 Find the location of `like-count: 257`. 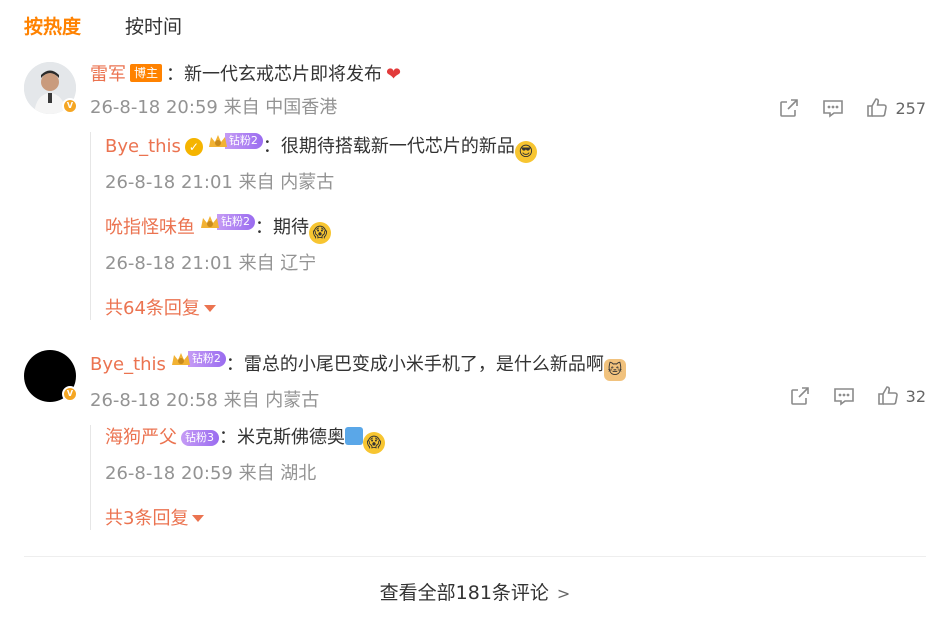

like-count: 257 is located at coordinates (910, 108).